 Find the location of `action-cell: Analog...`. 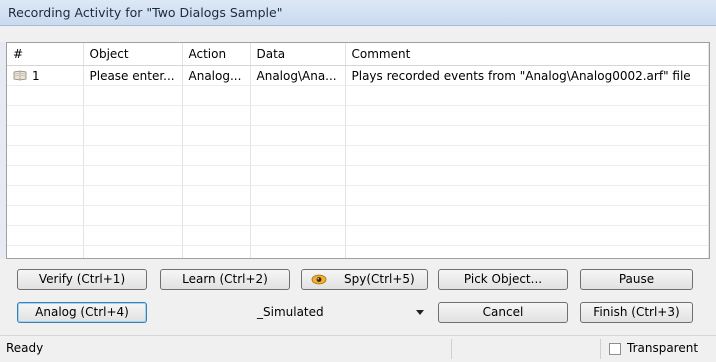

action-cell: Analog... is located at coordinates (216, 75).